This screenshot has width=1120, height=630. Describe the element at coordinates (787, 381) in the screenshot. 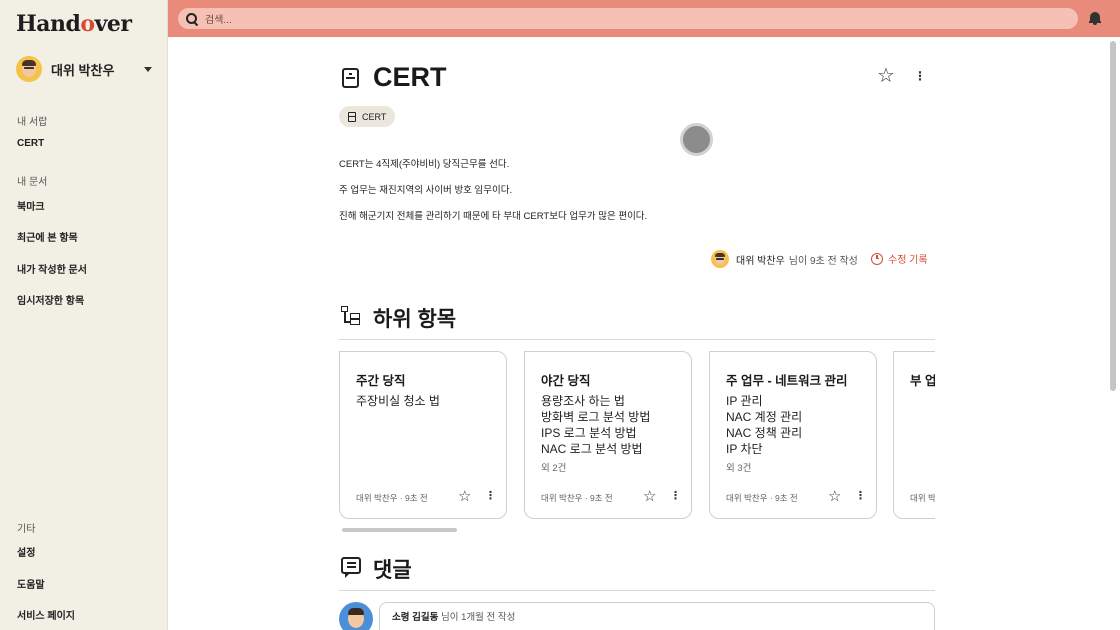

I see `card-title: 주 업무 - 네트워크 관리` at that location.